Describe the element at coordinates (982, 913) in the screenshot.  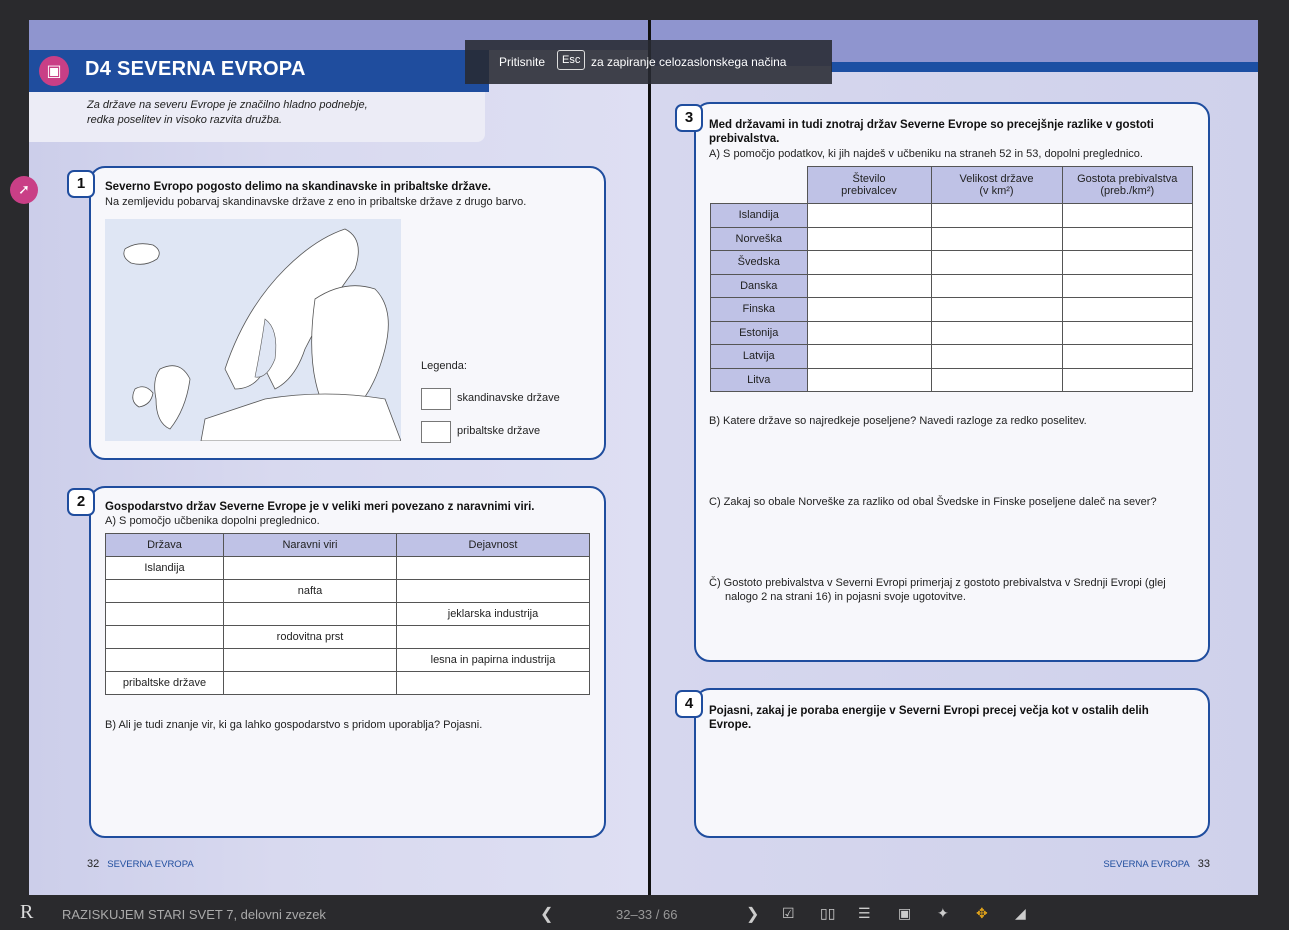
I see `move-icon: ✥` at that location.